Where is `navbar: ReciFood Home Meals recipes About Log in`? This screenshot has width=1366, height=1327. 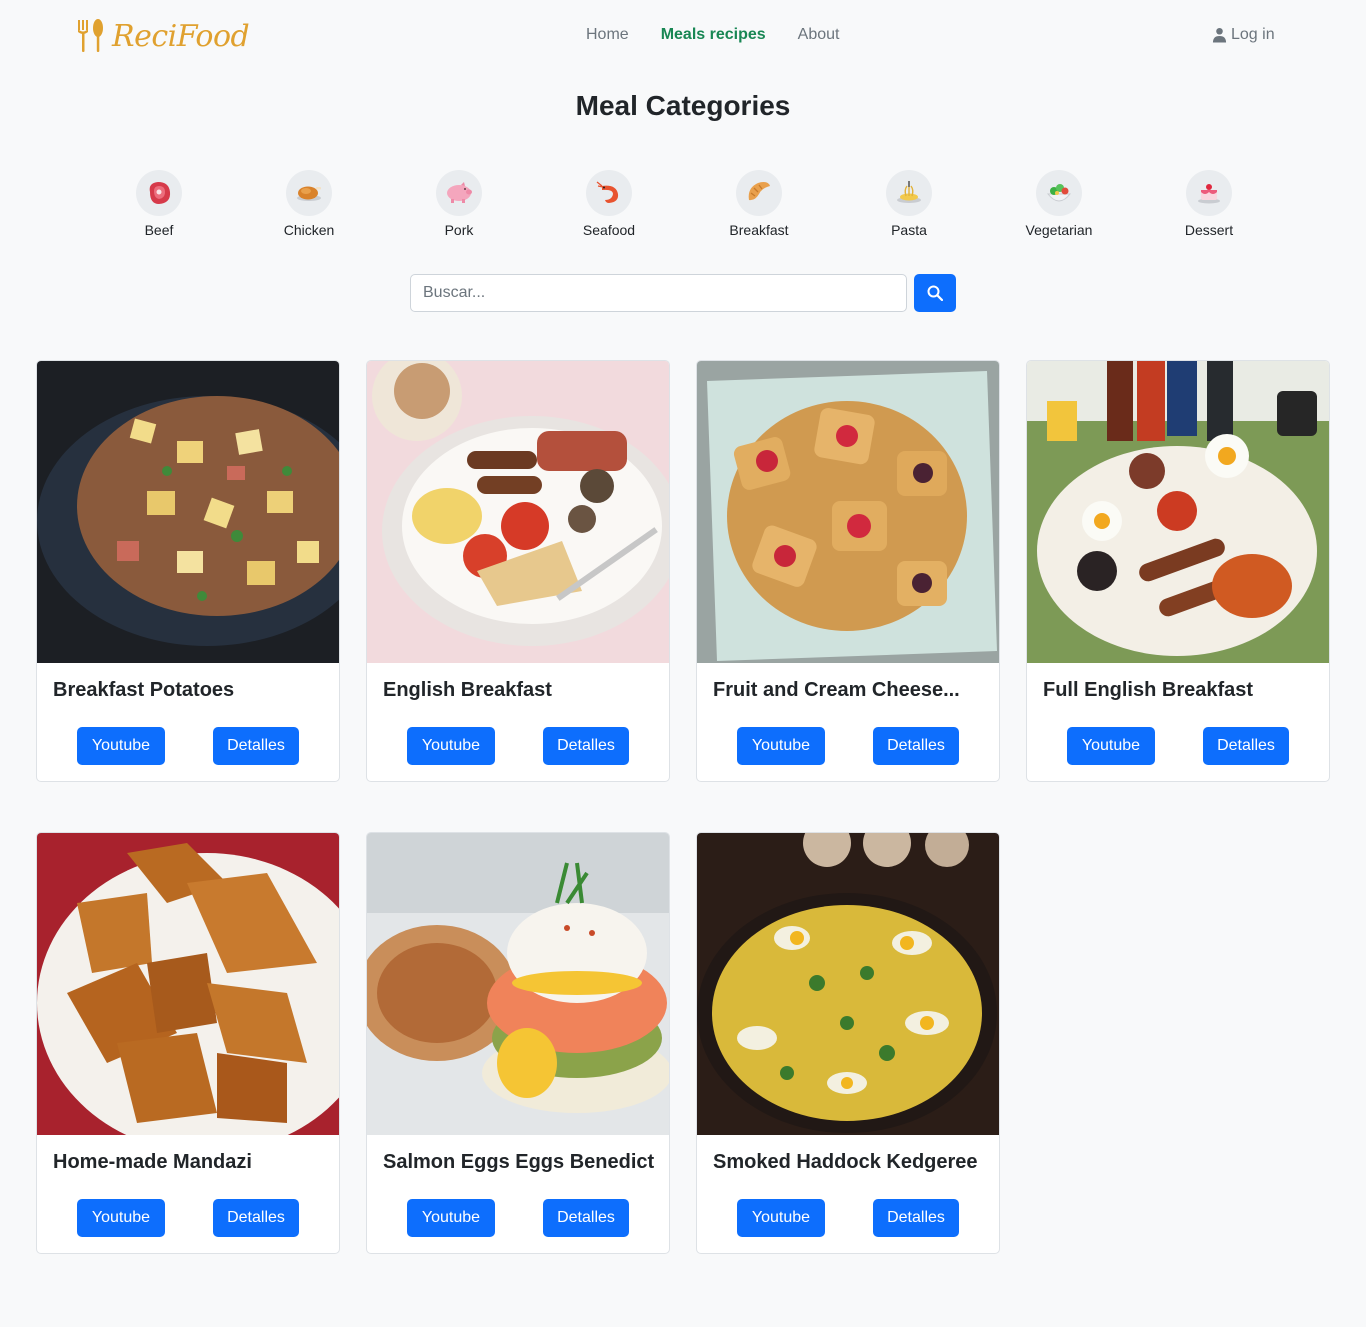 navbar: ReciFood Home Meals recipes About Log in is located at coordinates (683, 37).